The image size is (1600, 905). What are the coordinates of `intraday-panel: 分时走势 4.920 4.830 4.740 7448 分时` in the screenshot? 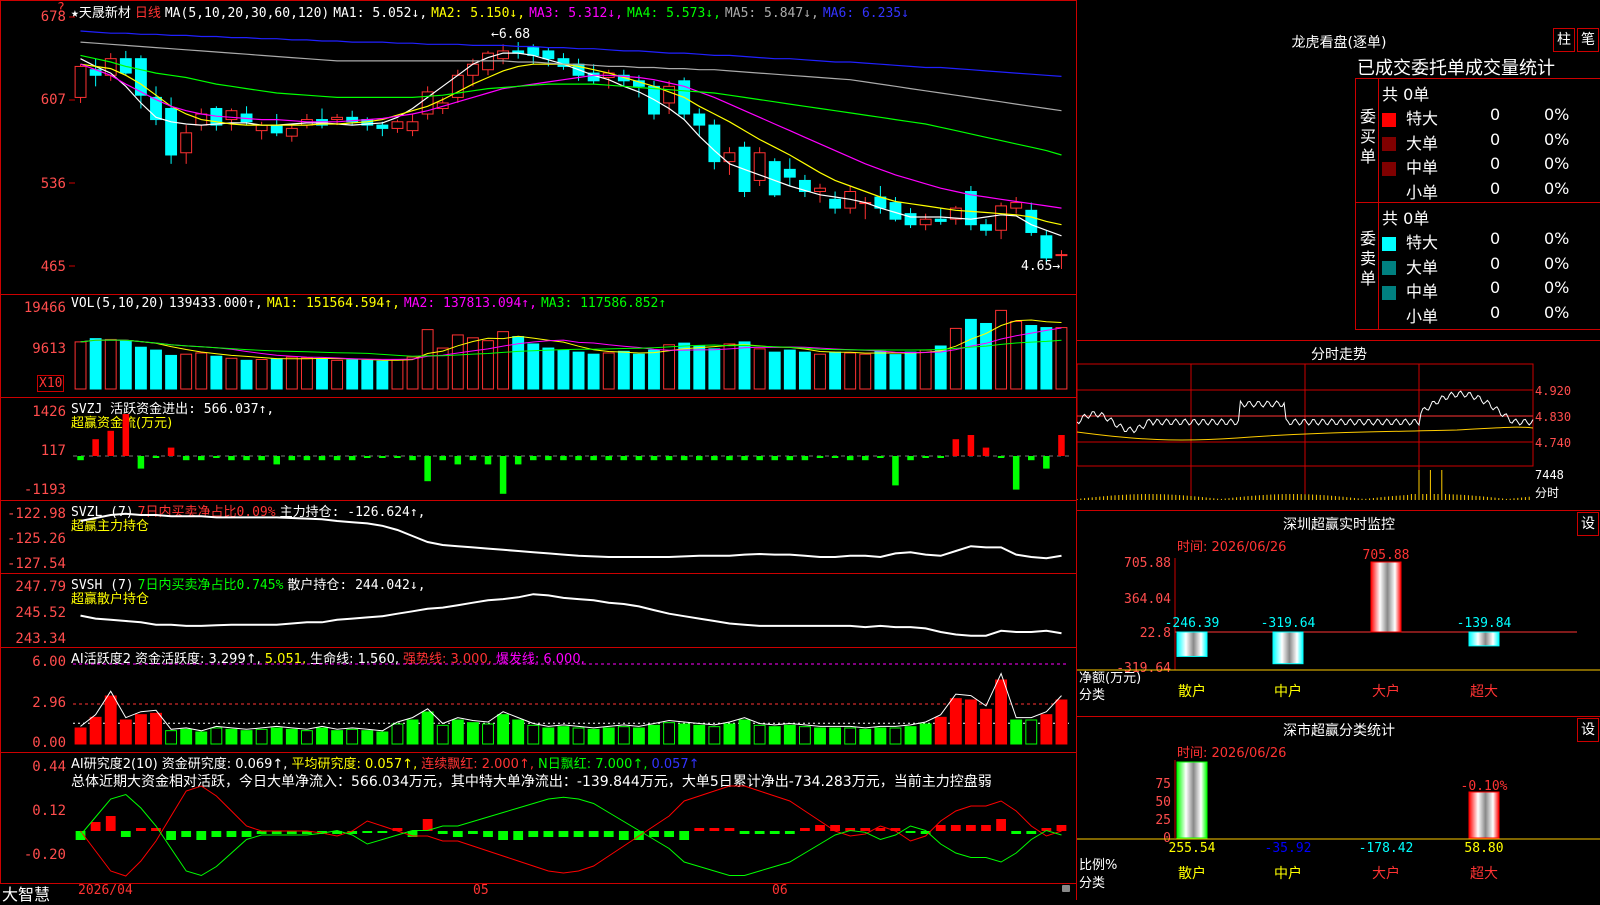 It's located at (1338, 425).